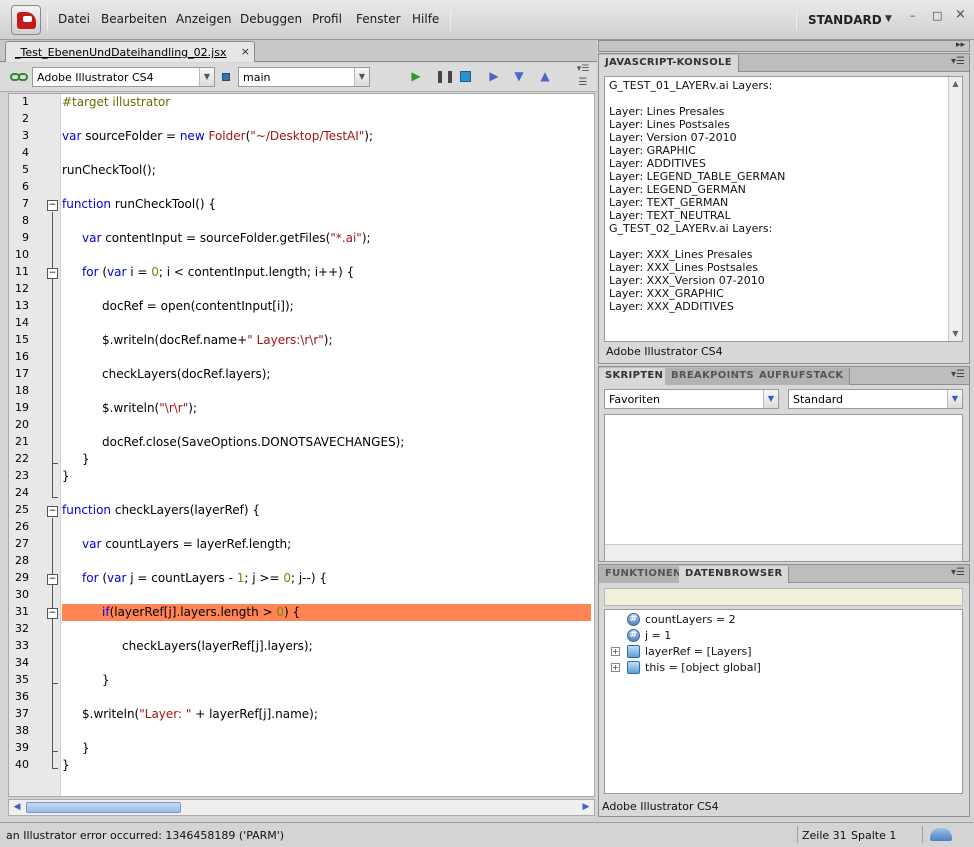 Image resolution: width=974 pixels, height=847 pixels. I want to click on target-app-select: Adobe Illustrator CS4 ▼, so click(123, 77).